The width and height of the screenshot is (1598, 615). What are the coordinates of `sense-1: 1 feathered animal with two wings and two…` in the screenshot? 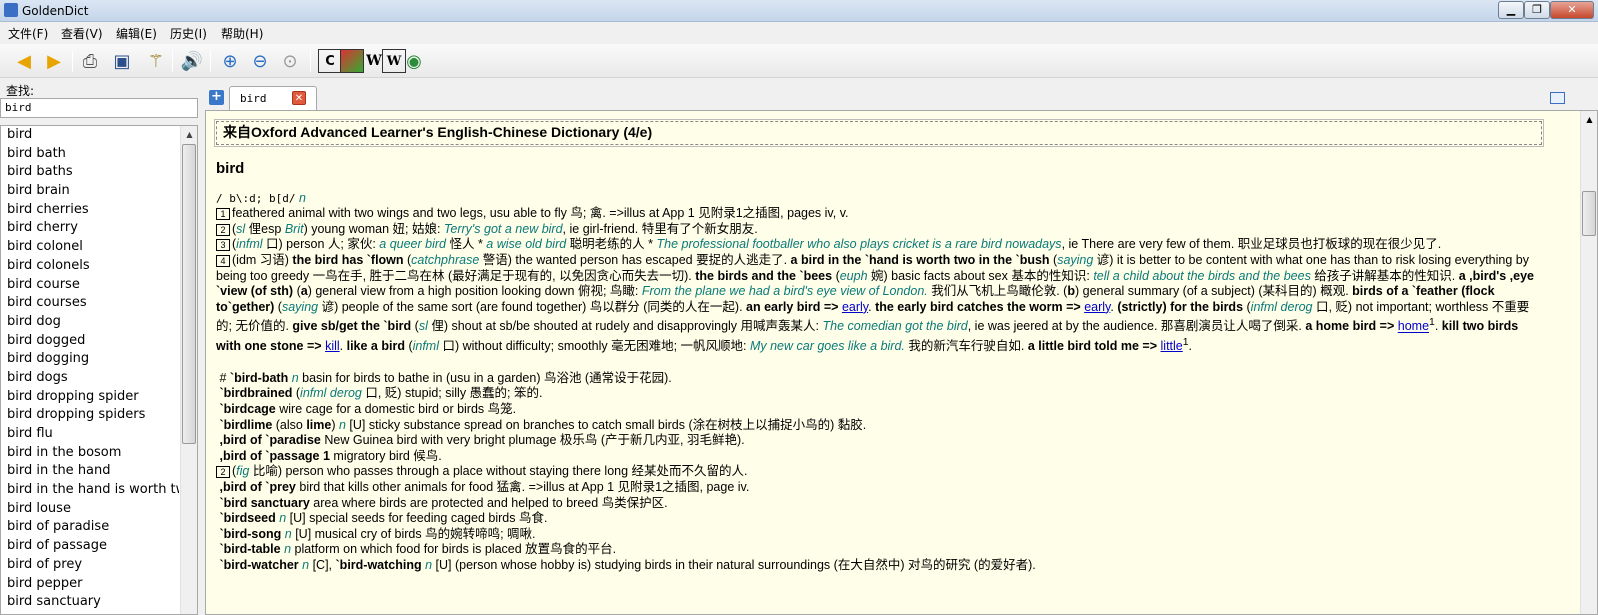 It's located at (879, 214).